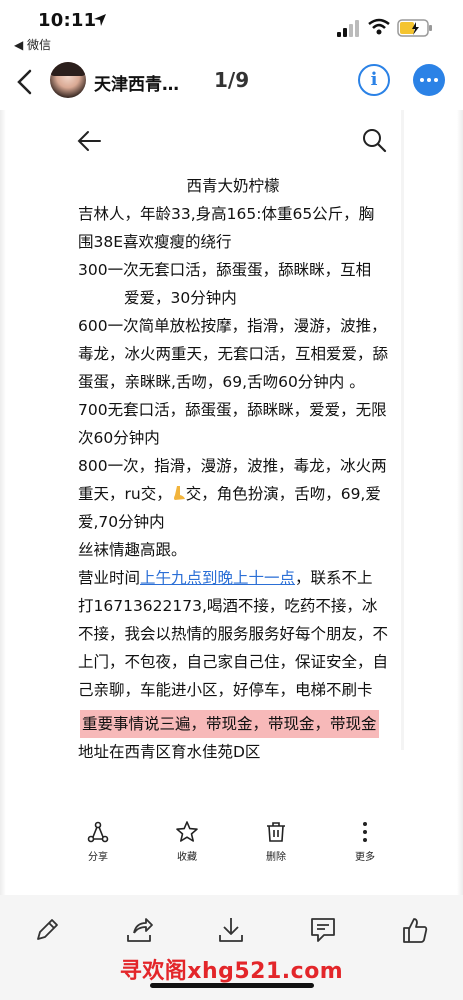 This screenshot has height=1000, width=463. I want to click on doc-paragraph: 吉林人，年龄33,身高165:体重65公斤，胸围38E喜欢瘦瘦的绕行, so click(226, 228).